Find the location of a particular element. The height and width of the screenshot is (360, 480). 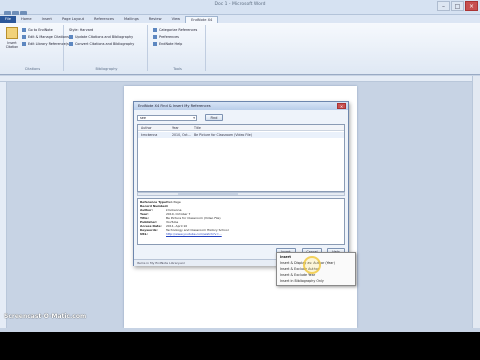

preferences-button: Preferences is located at coordinates (166, 37).